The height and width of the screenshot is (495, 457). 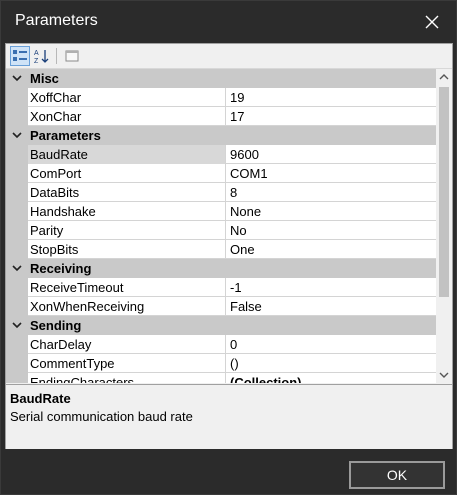 What do you see at coordinates (101, 416) in the screenshot?
I see `help-description: Serial communication baud rate` at bounding box center [101, 416].